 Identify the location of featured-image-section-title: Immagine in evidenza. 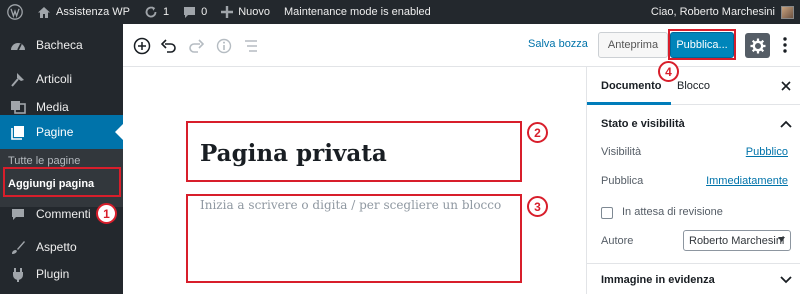
(658, 280).